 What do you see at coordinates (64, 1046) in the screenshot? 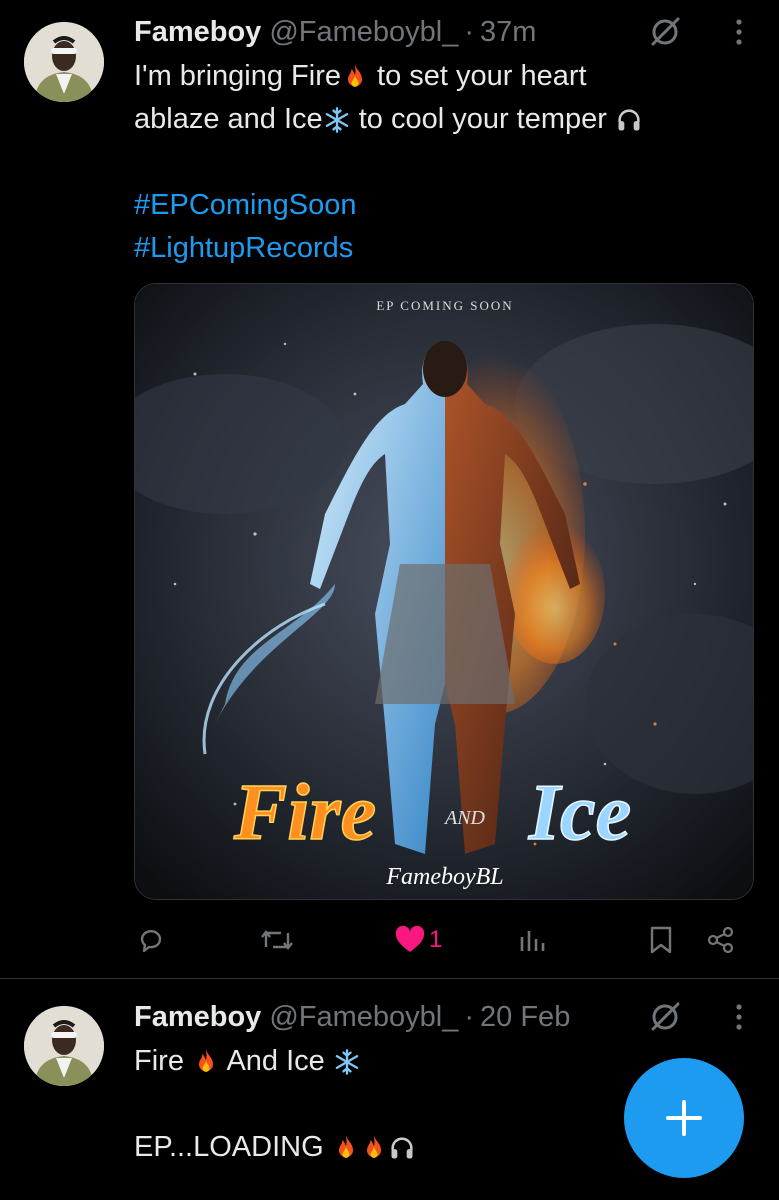
I see `avatar` at bounding box center [64, 1046].